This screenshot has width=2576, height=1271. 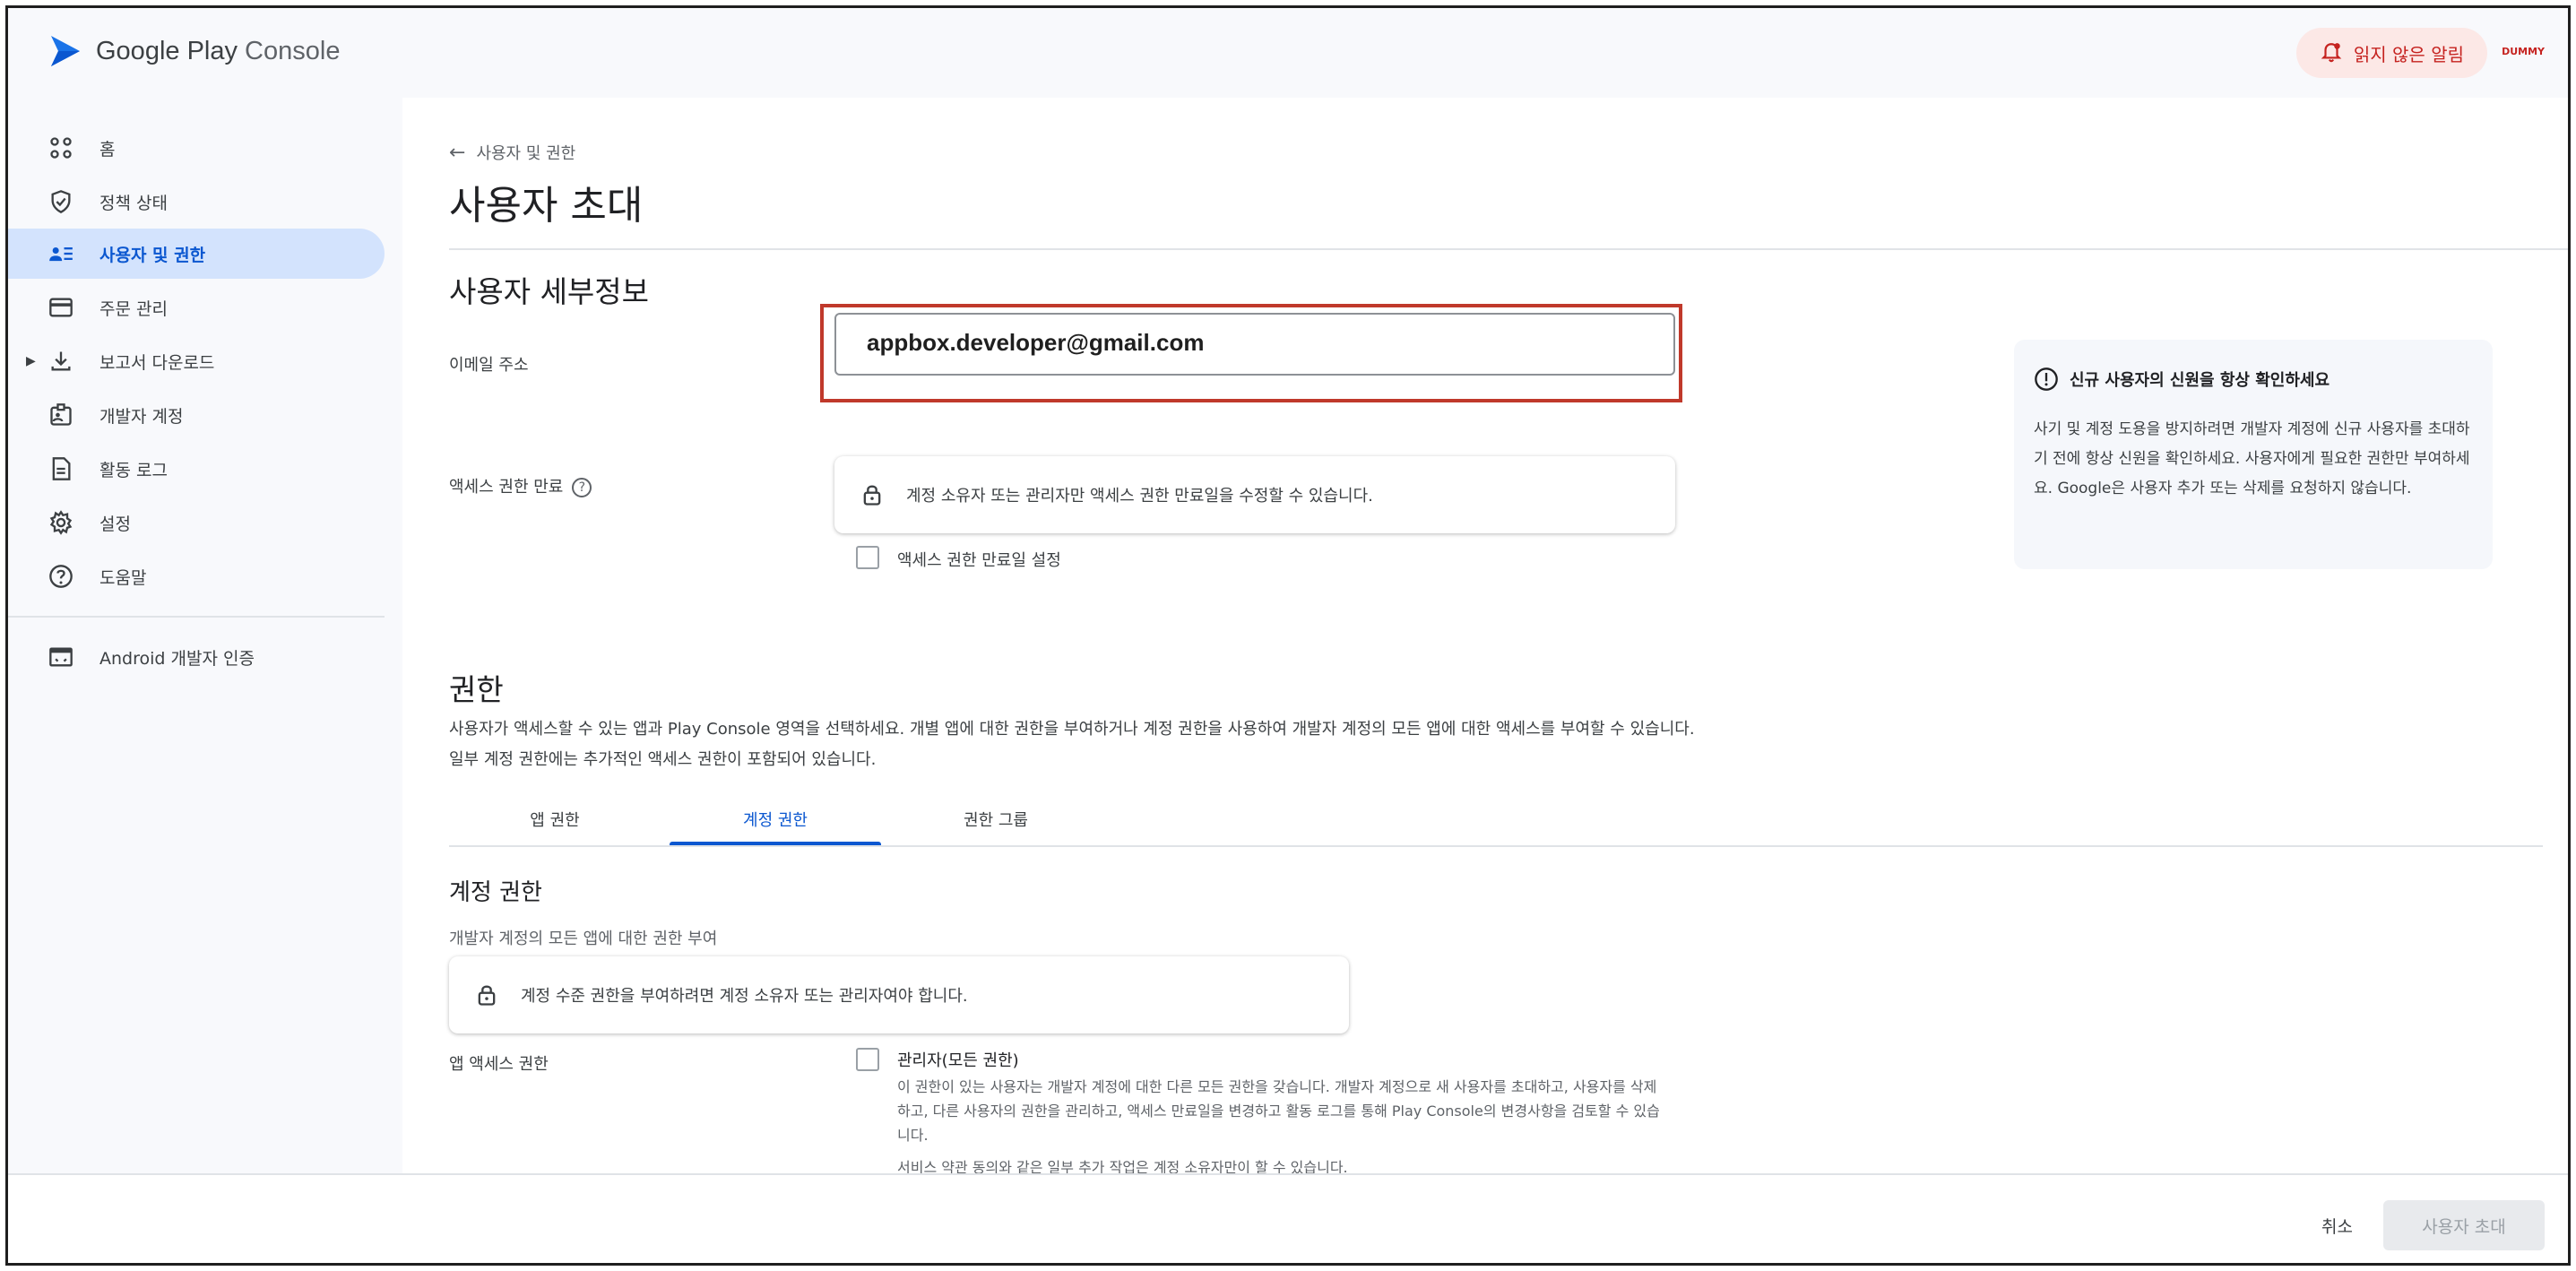 What do you see at coordinates (582, 487) in the screenshot?
I see `question-mark-icon: ?` at bounding box center [582, 487].